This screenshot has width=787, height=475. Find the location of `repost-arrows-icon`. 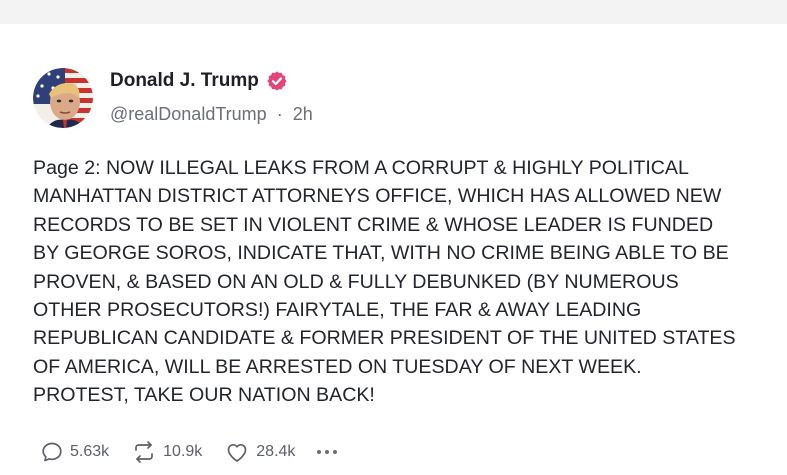

repost-arrows-icon is located at coordinates (144, 452).